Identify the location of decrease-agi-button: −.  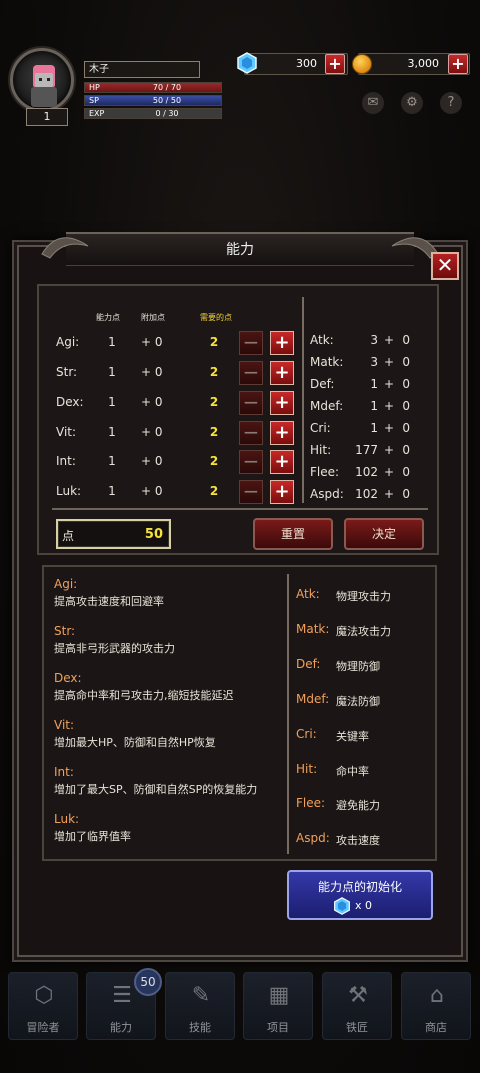
(251, 343).